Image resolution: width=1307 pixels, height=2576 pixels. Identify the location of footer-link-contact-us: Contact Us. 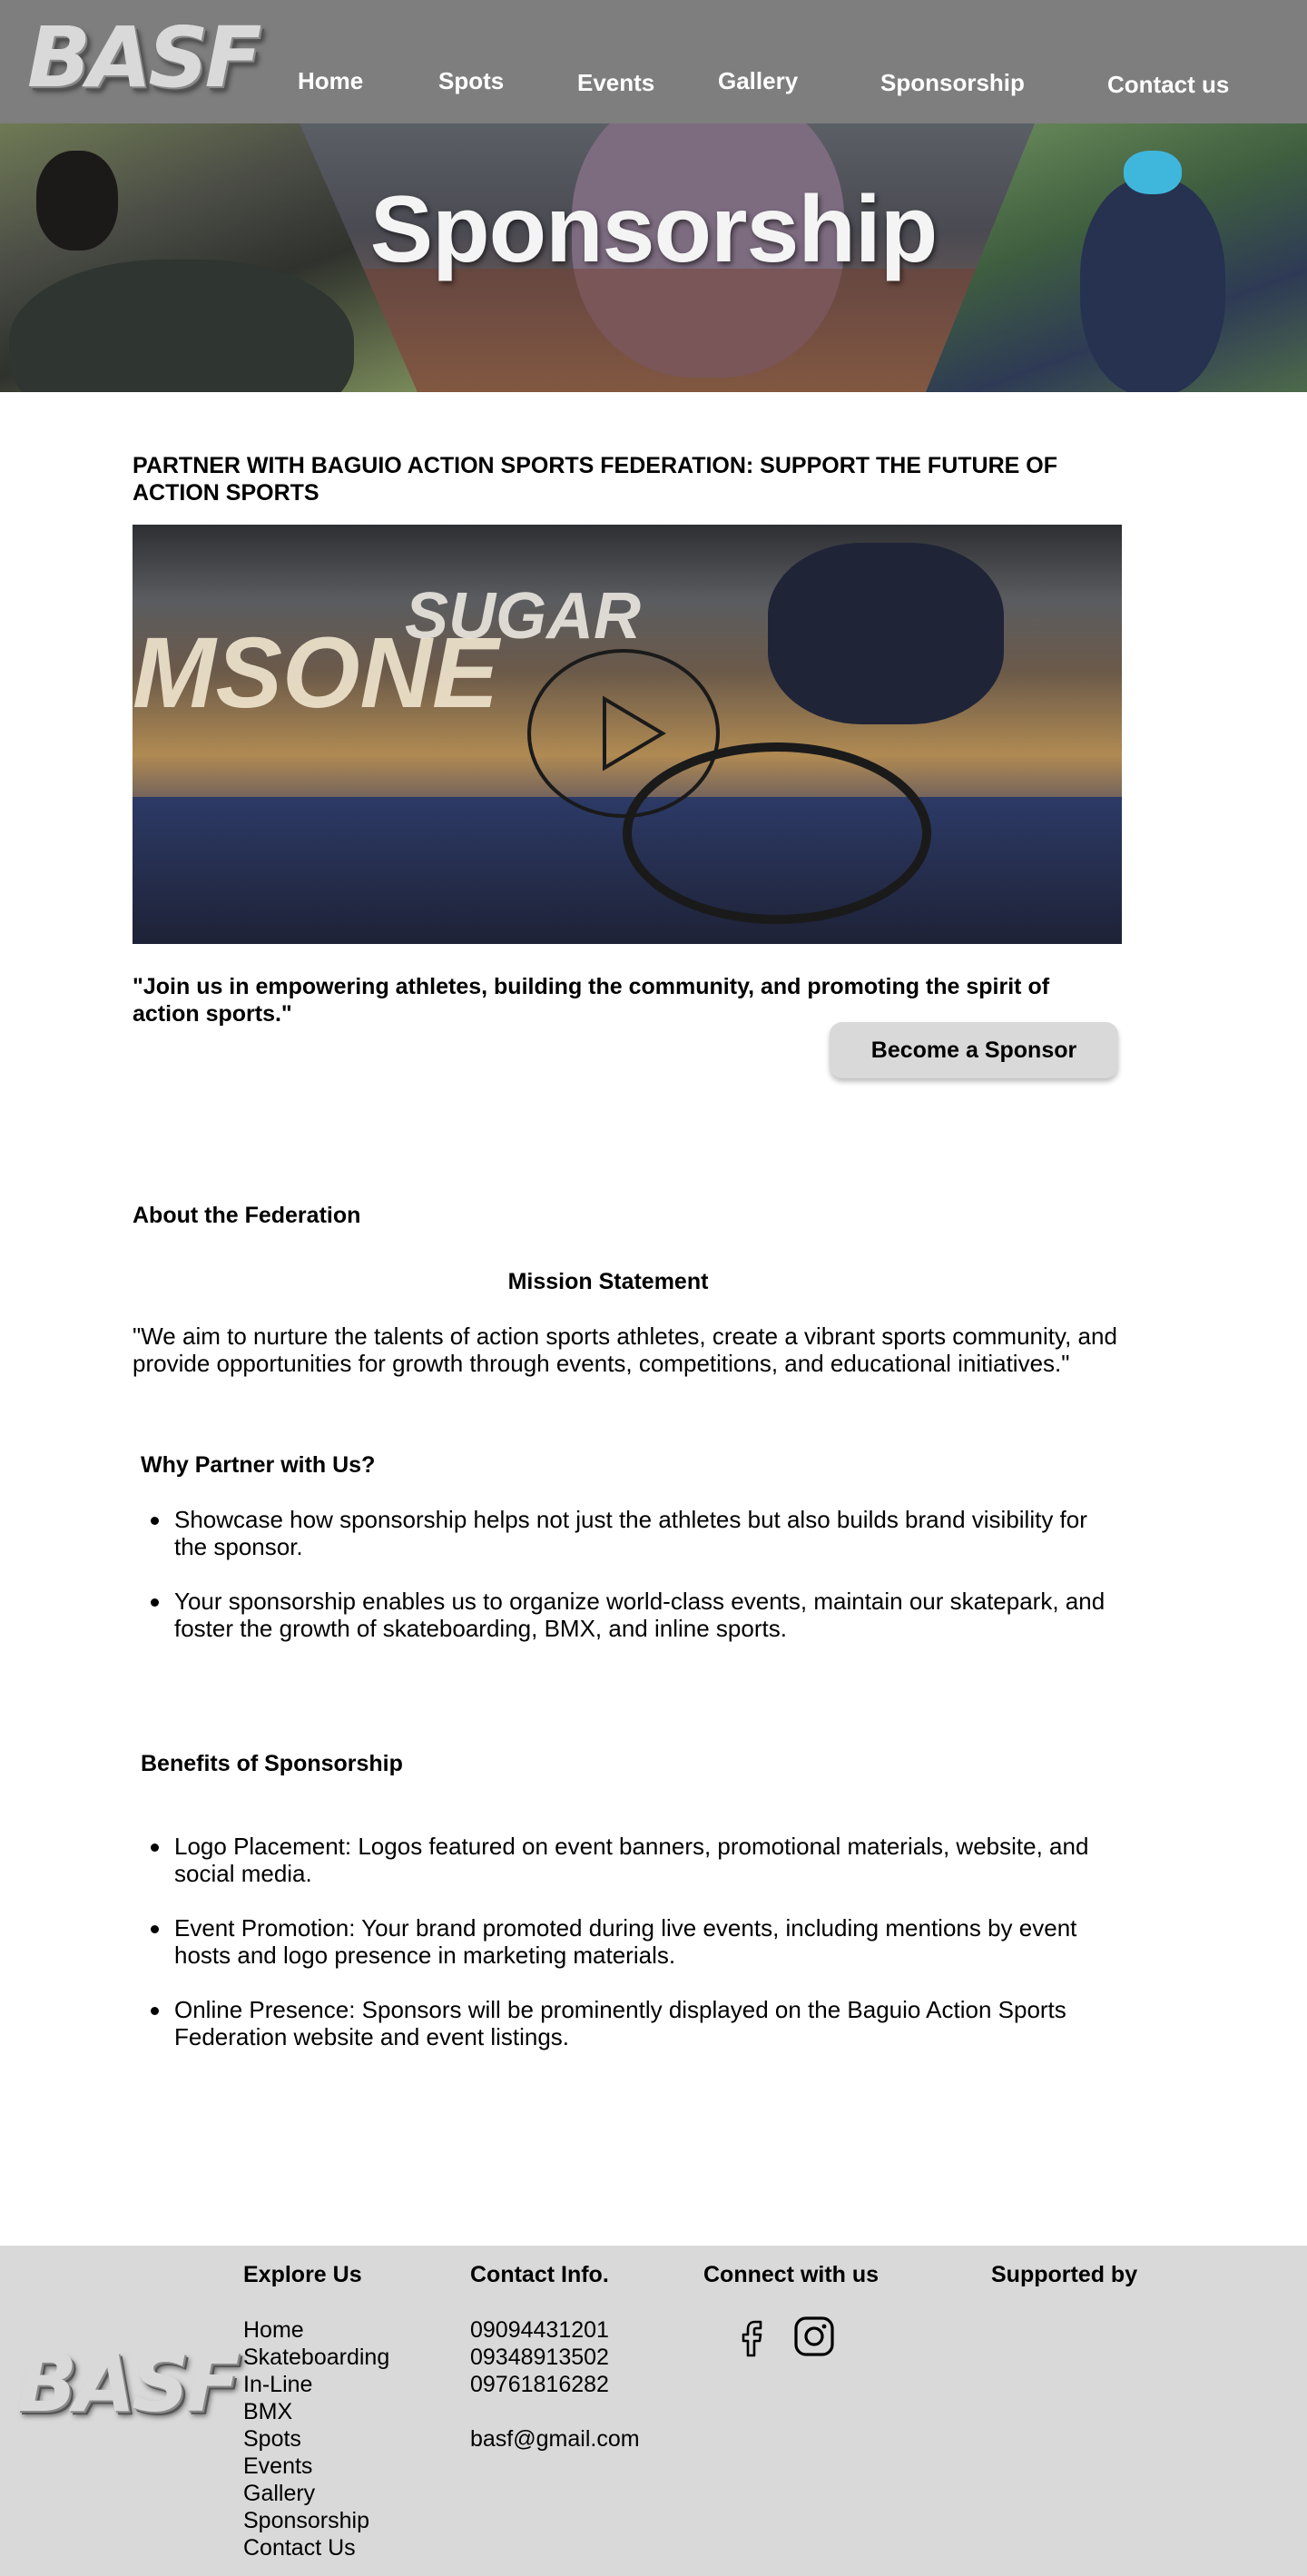
(316, 2547).